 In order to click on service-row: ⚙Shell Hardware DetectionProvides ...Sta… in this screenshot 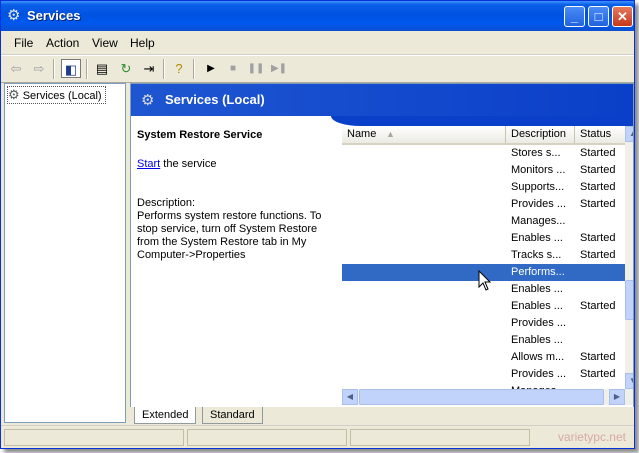, I will do `click(483, 204)`.